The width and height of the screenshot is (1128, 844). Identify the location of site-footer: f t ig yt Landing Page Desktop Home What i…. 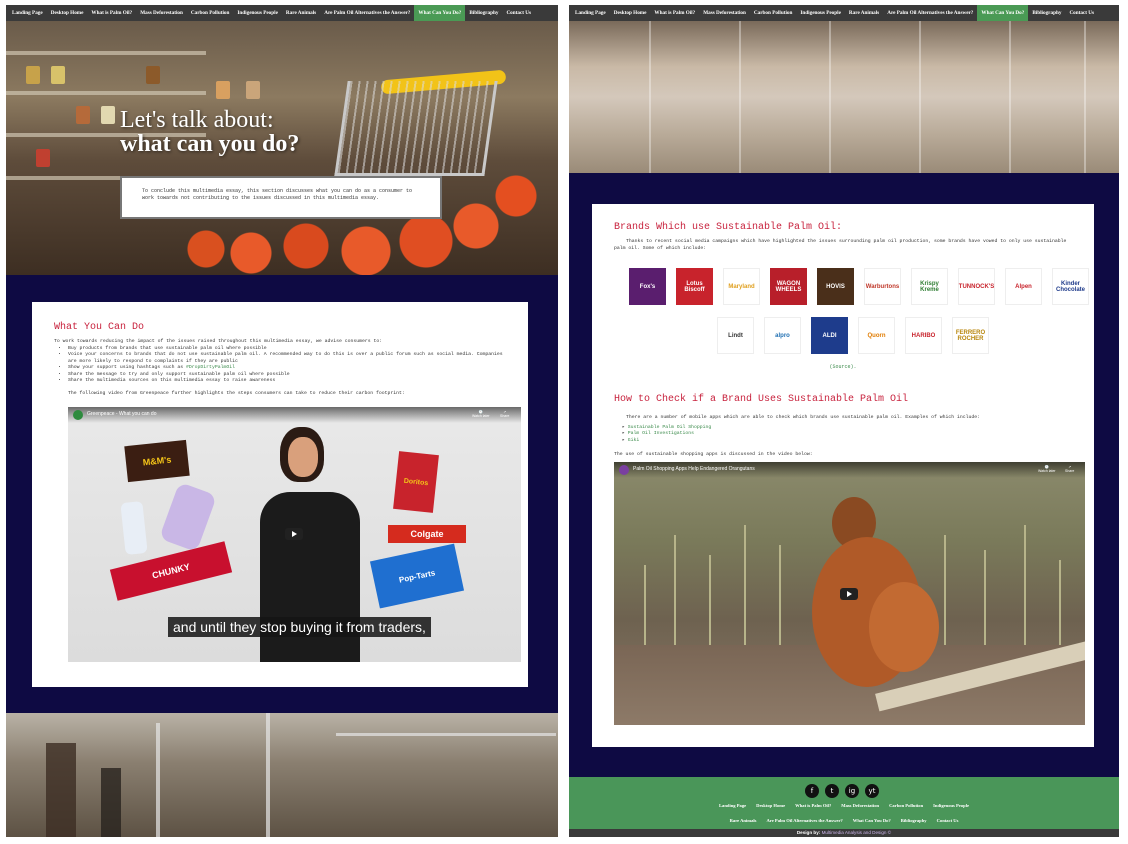
(844, 807).